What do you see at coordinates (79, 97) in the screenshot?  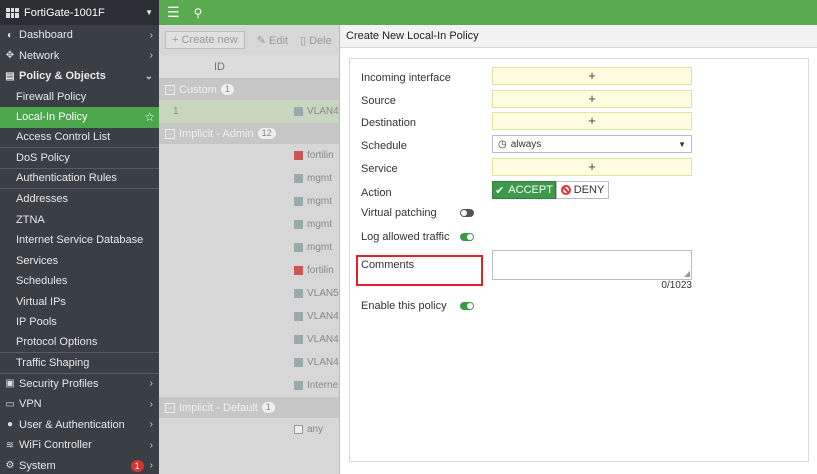 I see `sidebar-subitem-firewall-policy: Firewall Policy` at bounding box center [79, 97].